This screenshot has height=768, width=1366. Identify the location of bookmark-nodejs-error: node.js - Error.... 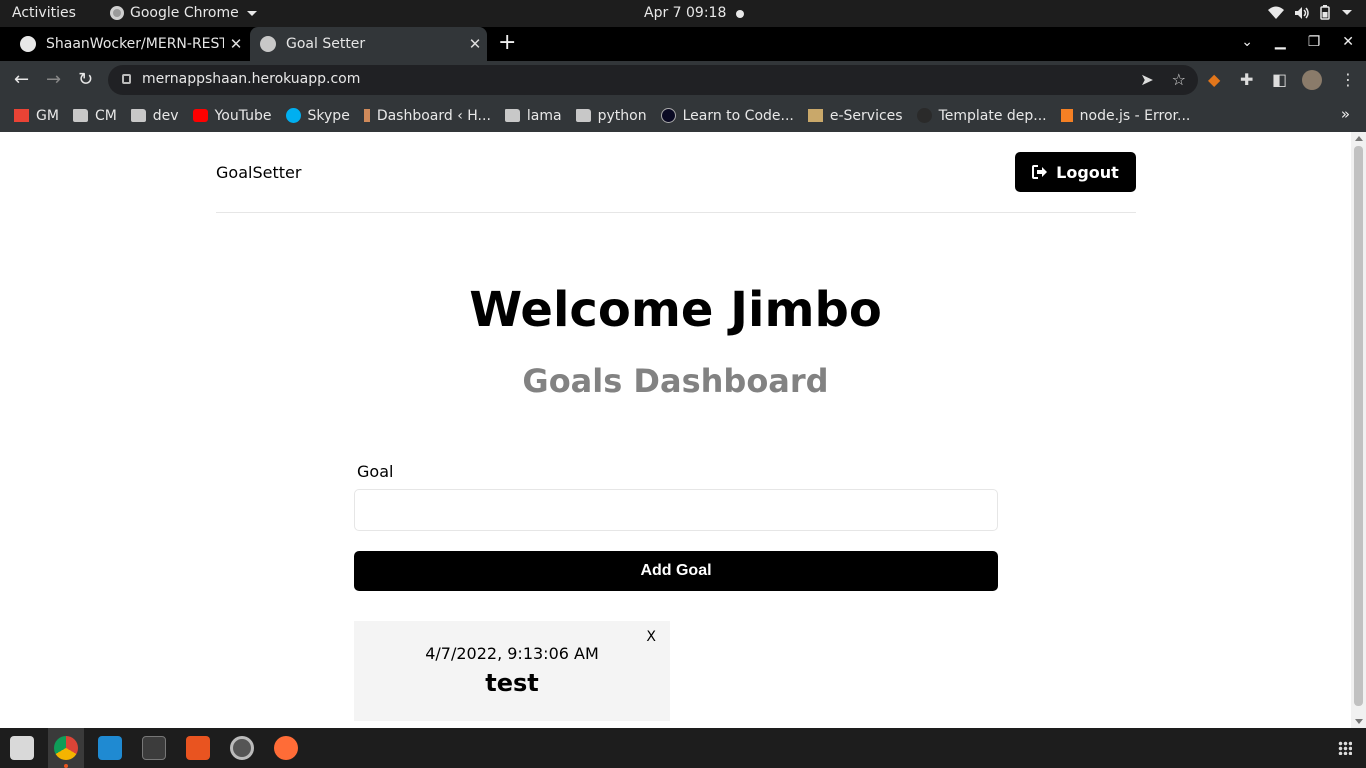
(1125, 116).